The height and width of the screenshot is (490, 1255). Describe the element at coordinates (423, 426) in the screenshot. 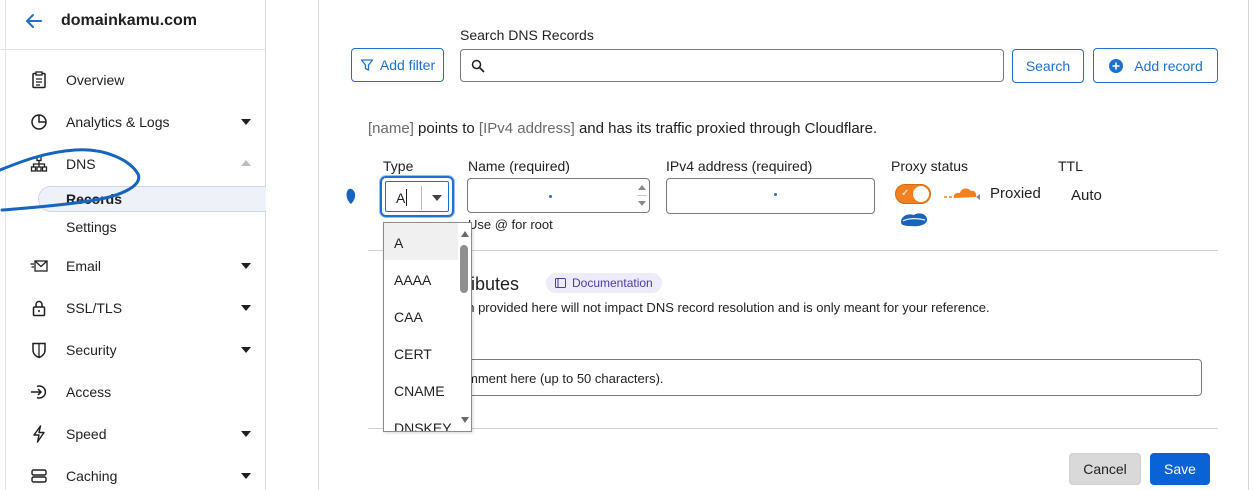

I see `type-option-label: DNSKEY` at that location.